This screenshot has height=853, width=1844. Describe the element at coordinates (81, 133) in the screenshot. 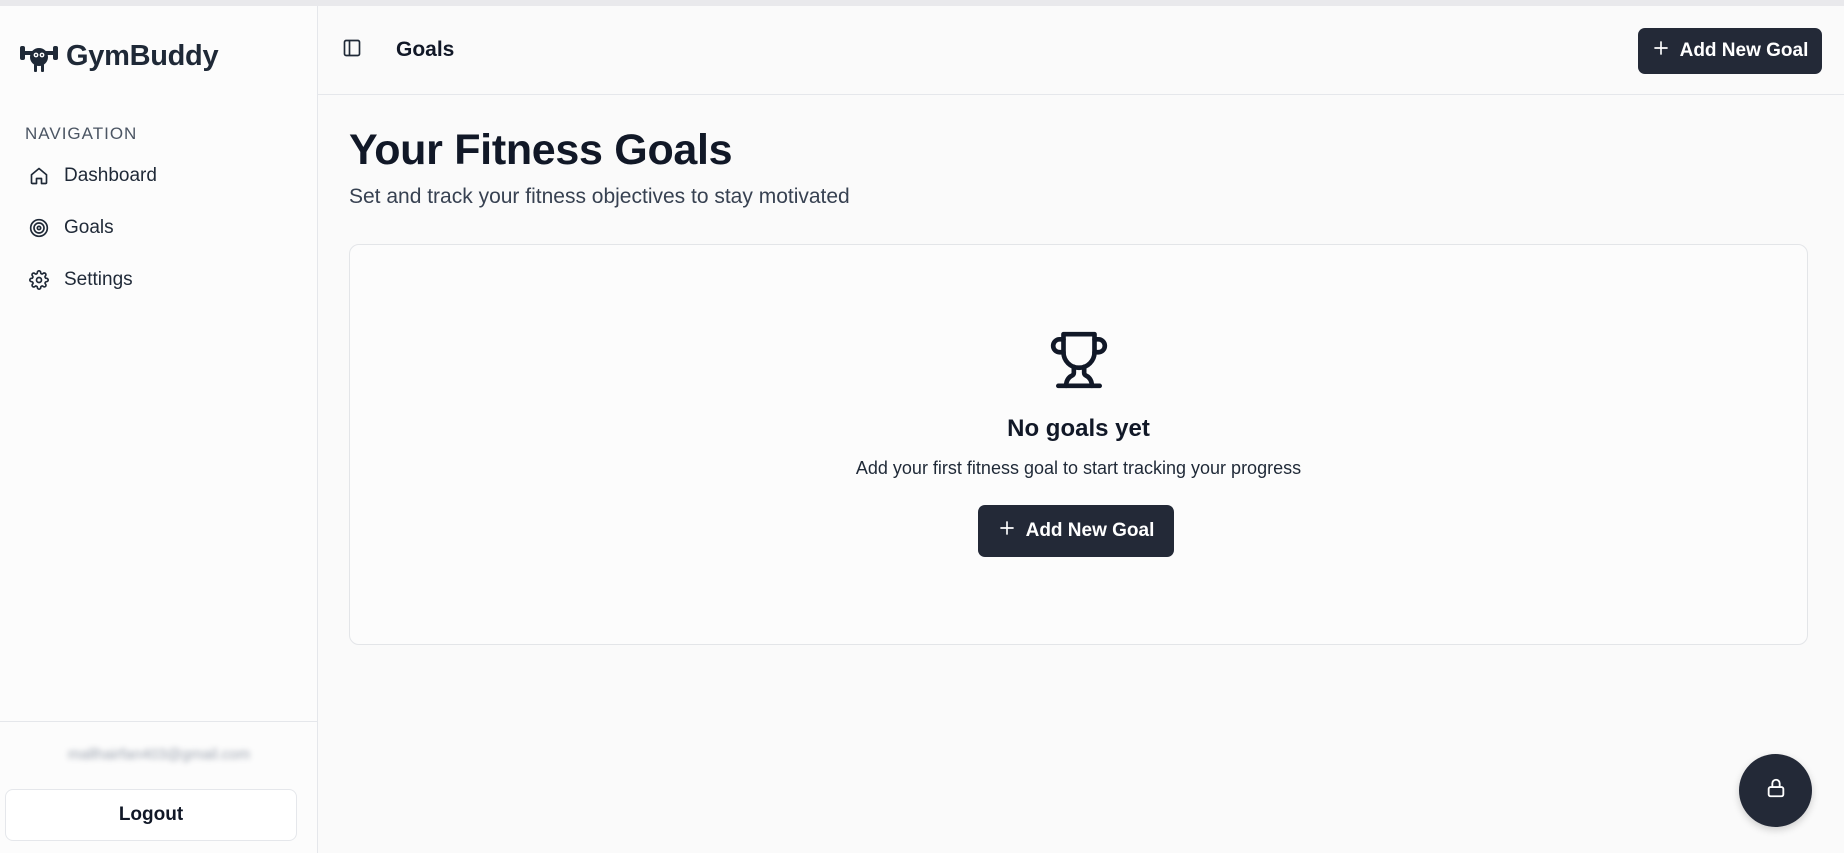

I see `nav-heading: NAVIGATION` at that location.